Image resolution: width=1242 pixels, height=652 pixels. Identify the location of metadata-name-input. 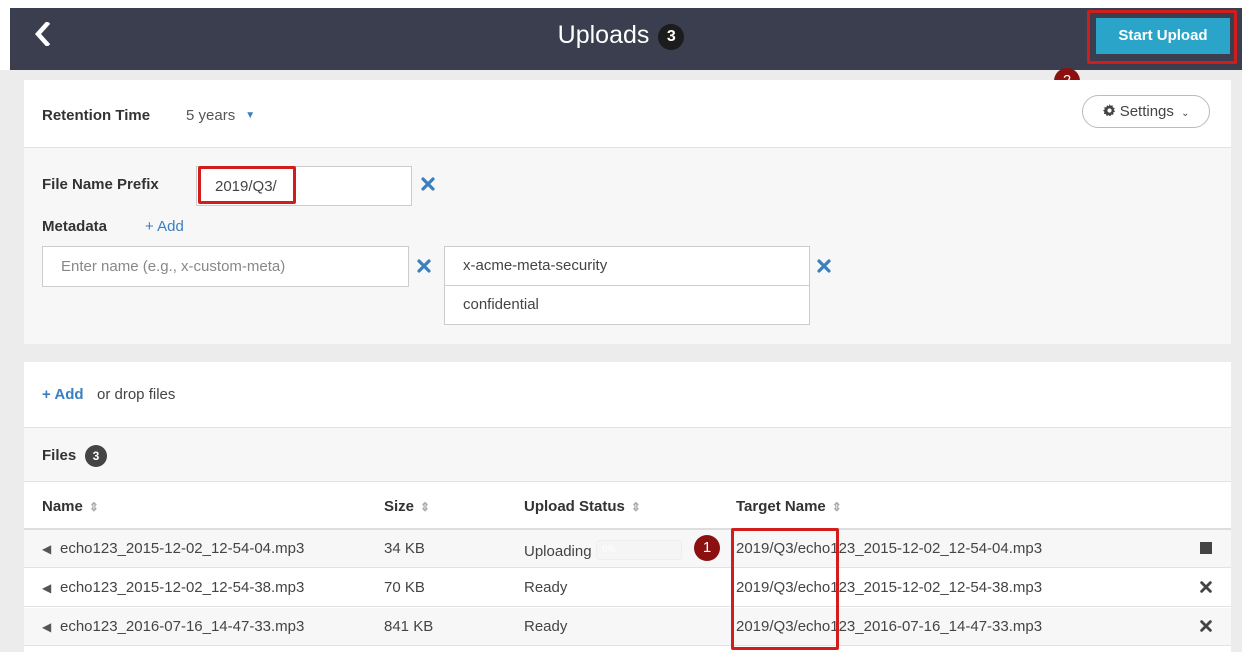
(225, 266).